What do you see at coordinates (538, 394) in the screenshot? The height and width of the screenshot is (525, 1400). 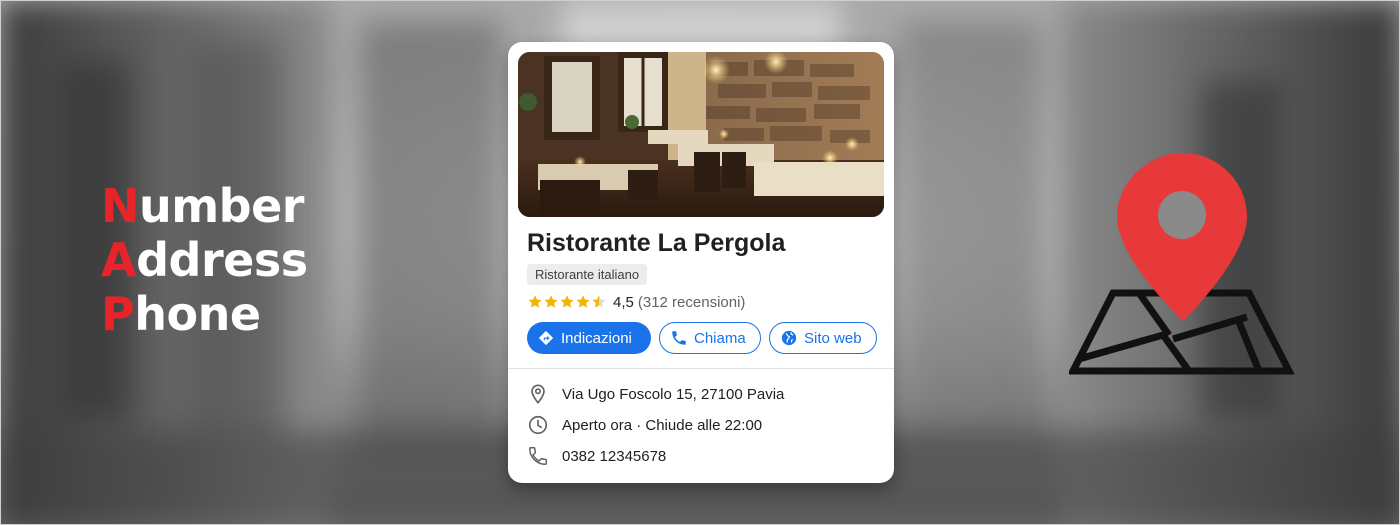 I see `location-pin-icon` at bounding box center [538, 394].